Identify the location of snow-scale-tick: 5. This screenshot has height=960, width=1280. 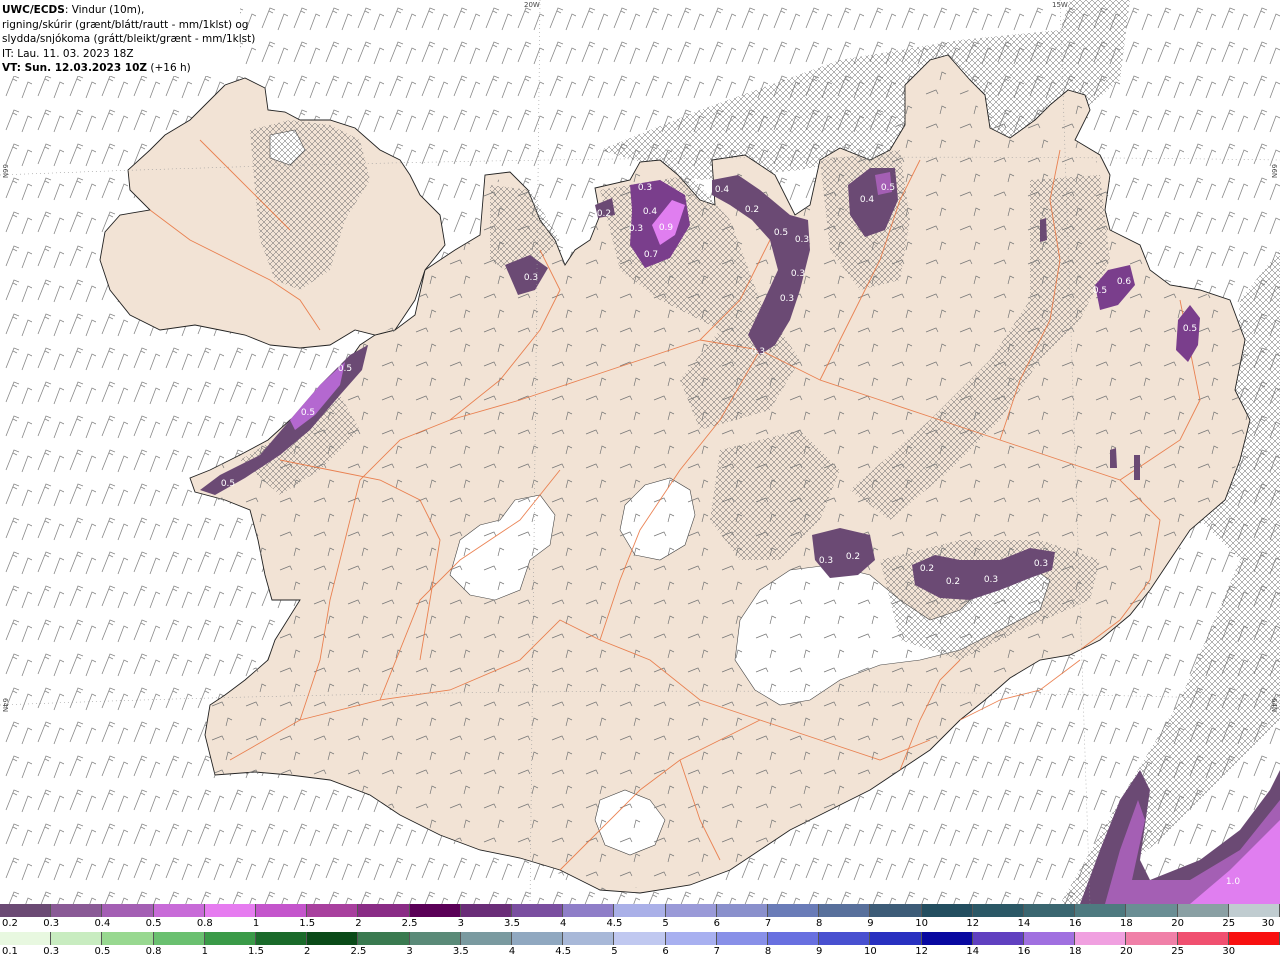
(665, 923).